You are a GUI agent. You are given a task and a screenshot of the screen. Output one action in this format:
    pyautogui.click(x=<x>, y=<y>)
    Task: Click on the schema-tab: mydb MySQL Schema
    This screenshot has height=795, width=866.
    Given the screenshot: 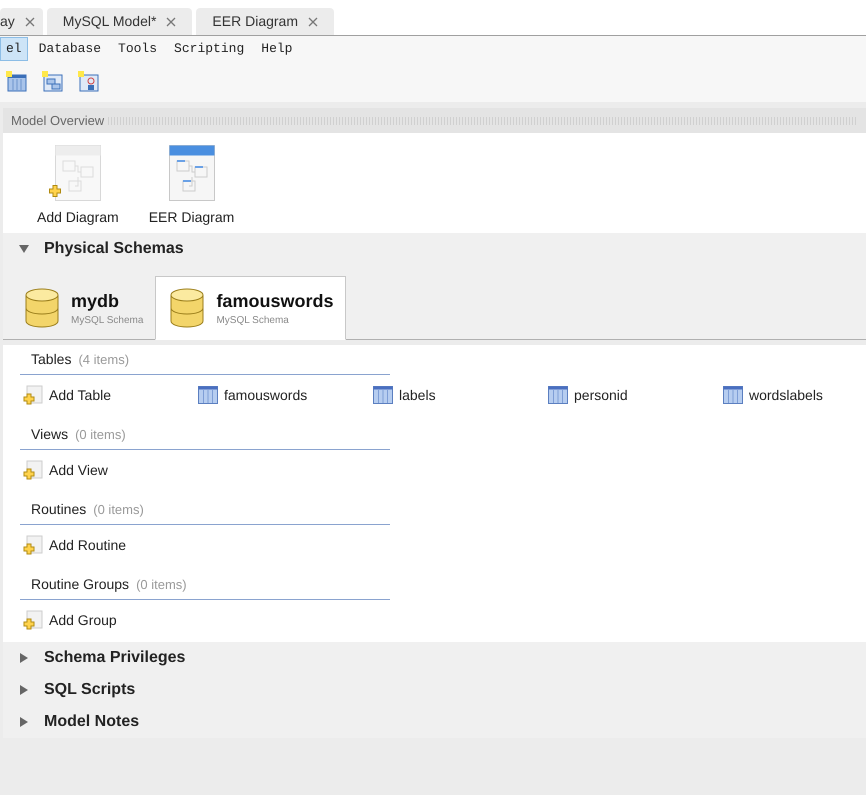 What is the action you would take?
    pyautogui.click(x=83, y=308)
    